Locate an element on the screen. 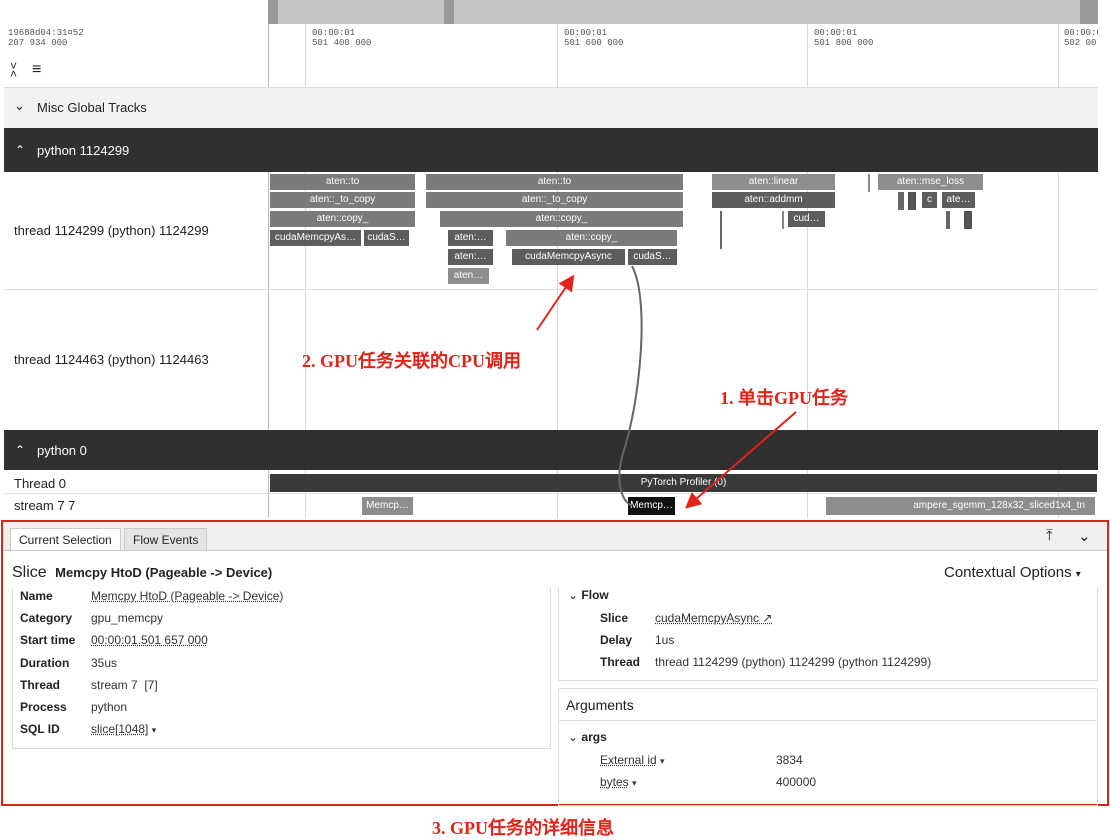  flow-value: 1us is located at coordinates (664, 640).